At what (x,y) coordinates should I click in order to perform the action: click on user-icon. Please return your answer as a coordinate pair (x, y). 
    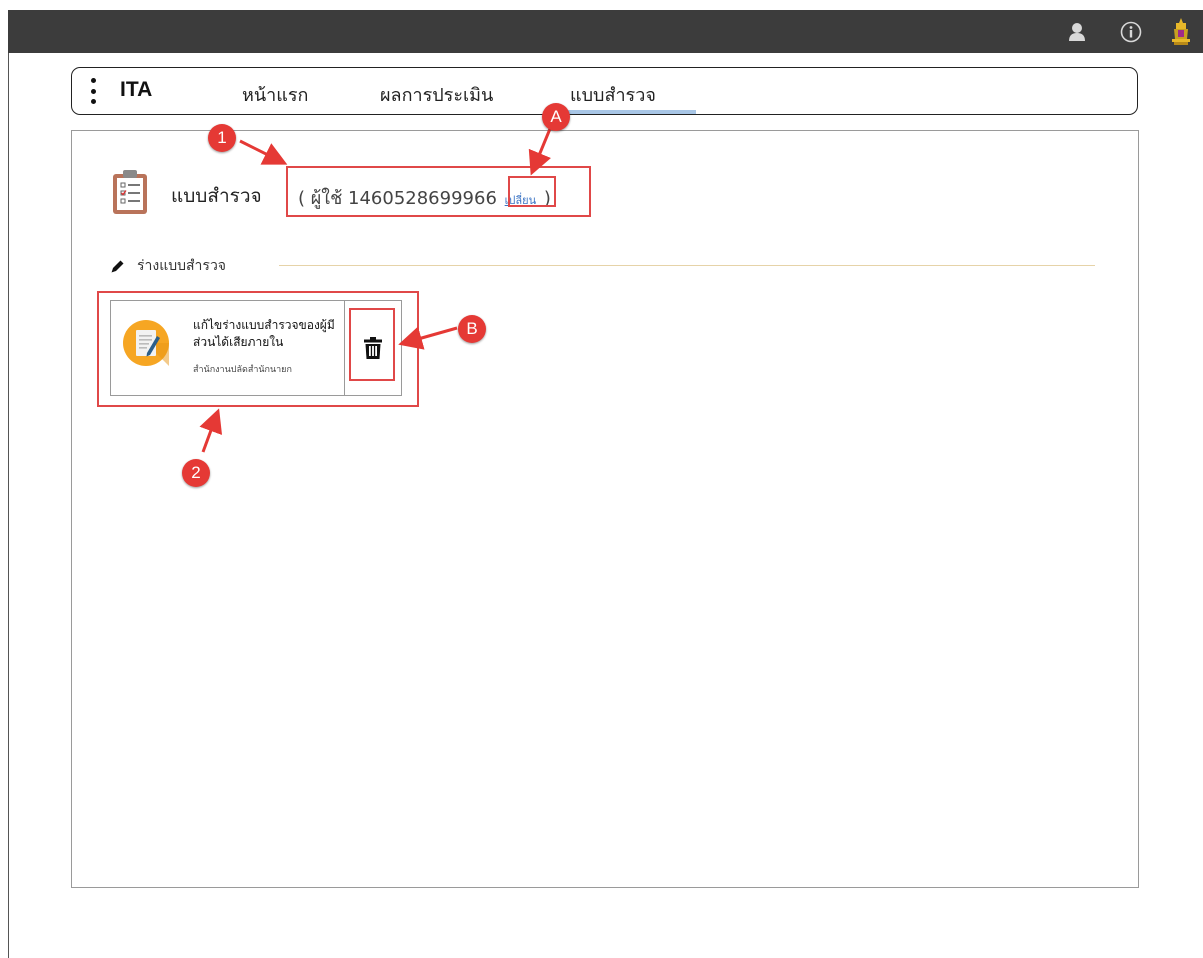
    Looking at the image, I should click on (1077, 32).